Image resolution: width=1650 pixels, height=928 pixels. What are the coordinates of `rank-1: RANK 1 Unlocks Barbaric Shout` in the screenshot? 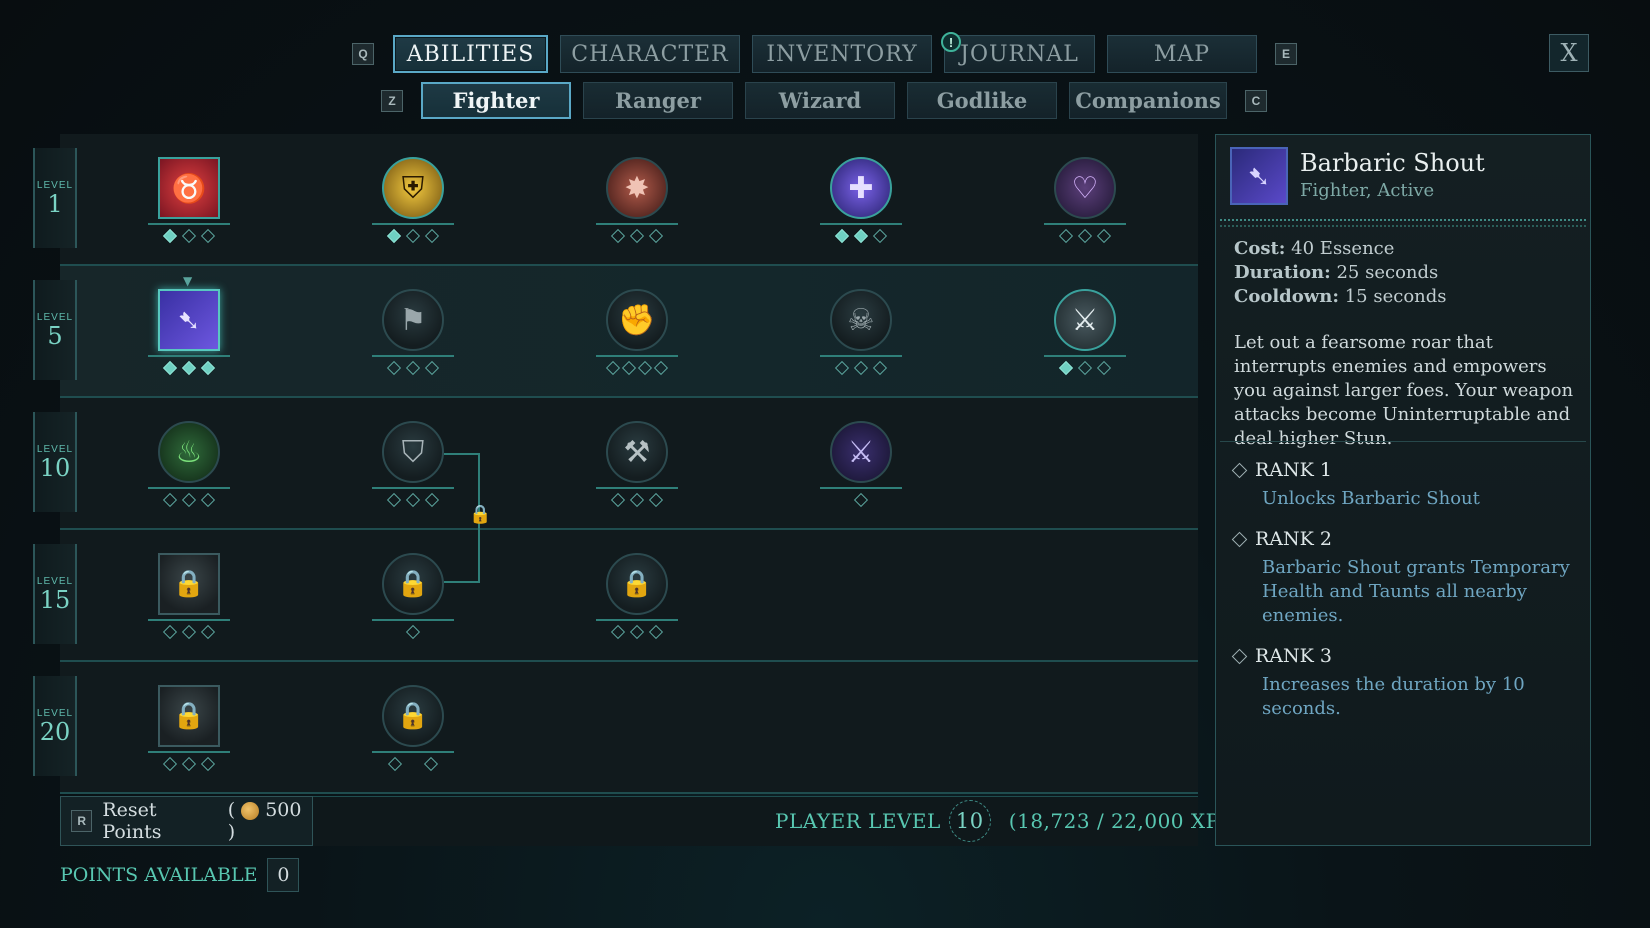 It's located at (1405, 485).